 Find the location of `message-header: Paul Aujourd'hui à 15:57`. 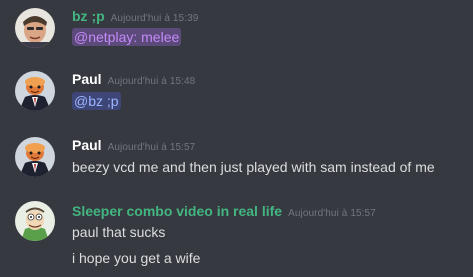

message-header: Paul Aujourd'hui à 15:57 is located at coordinates (133, 146).